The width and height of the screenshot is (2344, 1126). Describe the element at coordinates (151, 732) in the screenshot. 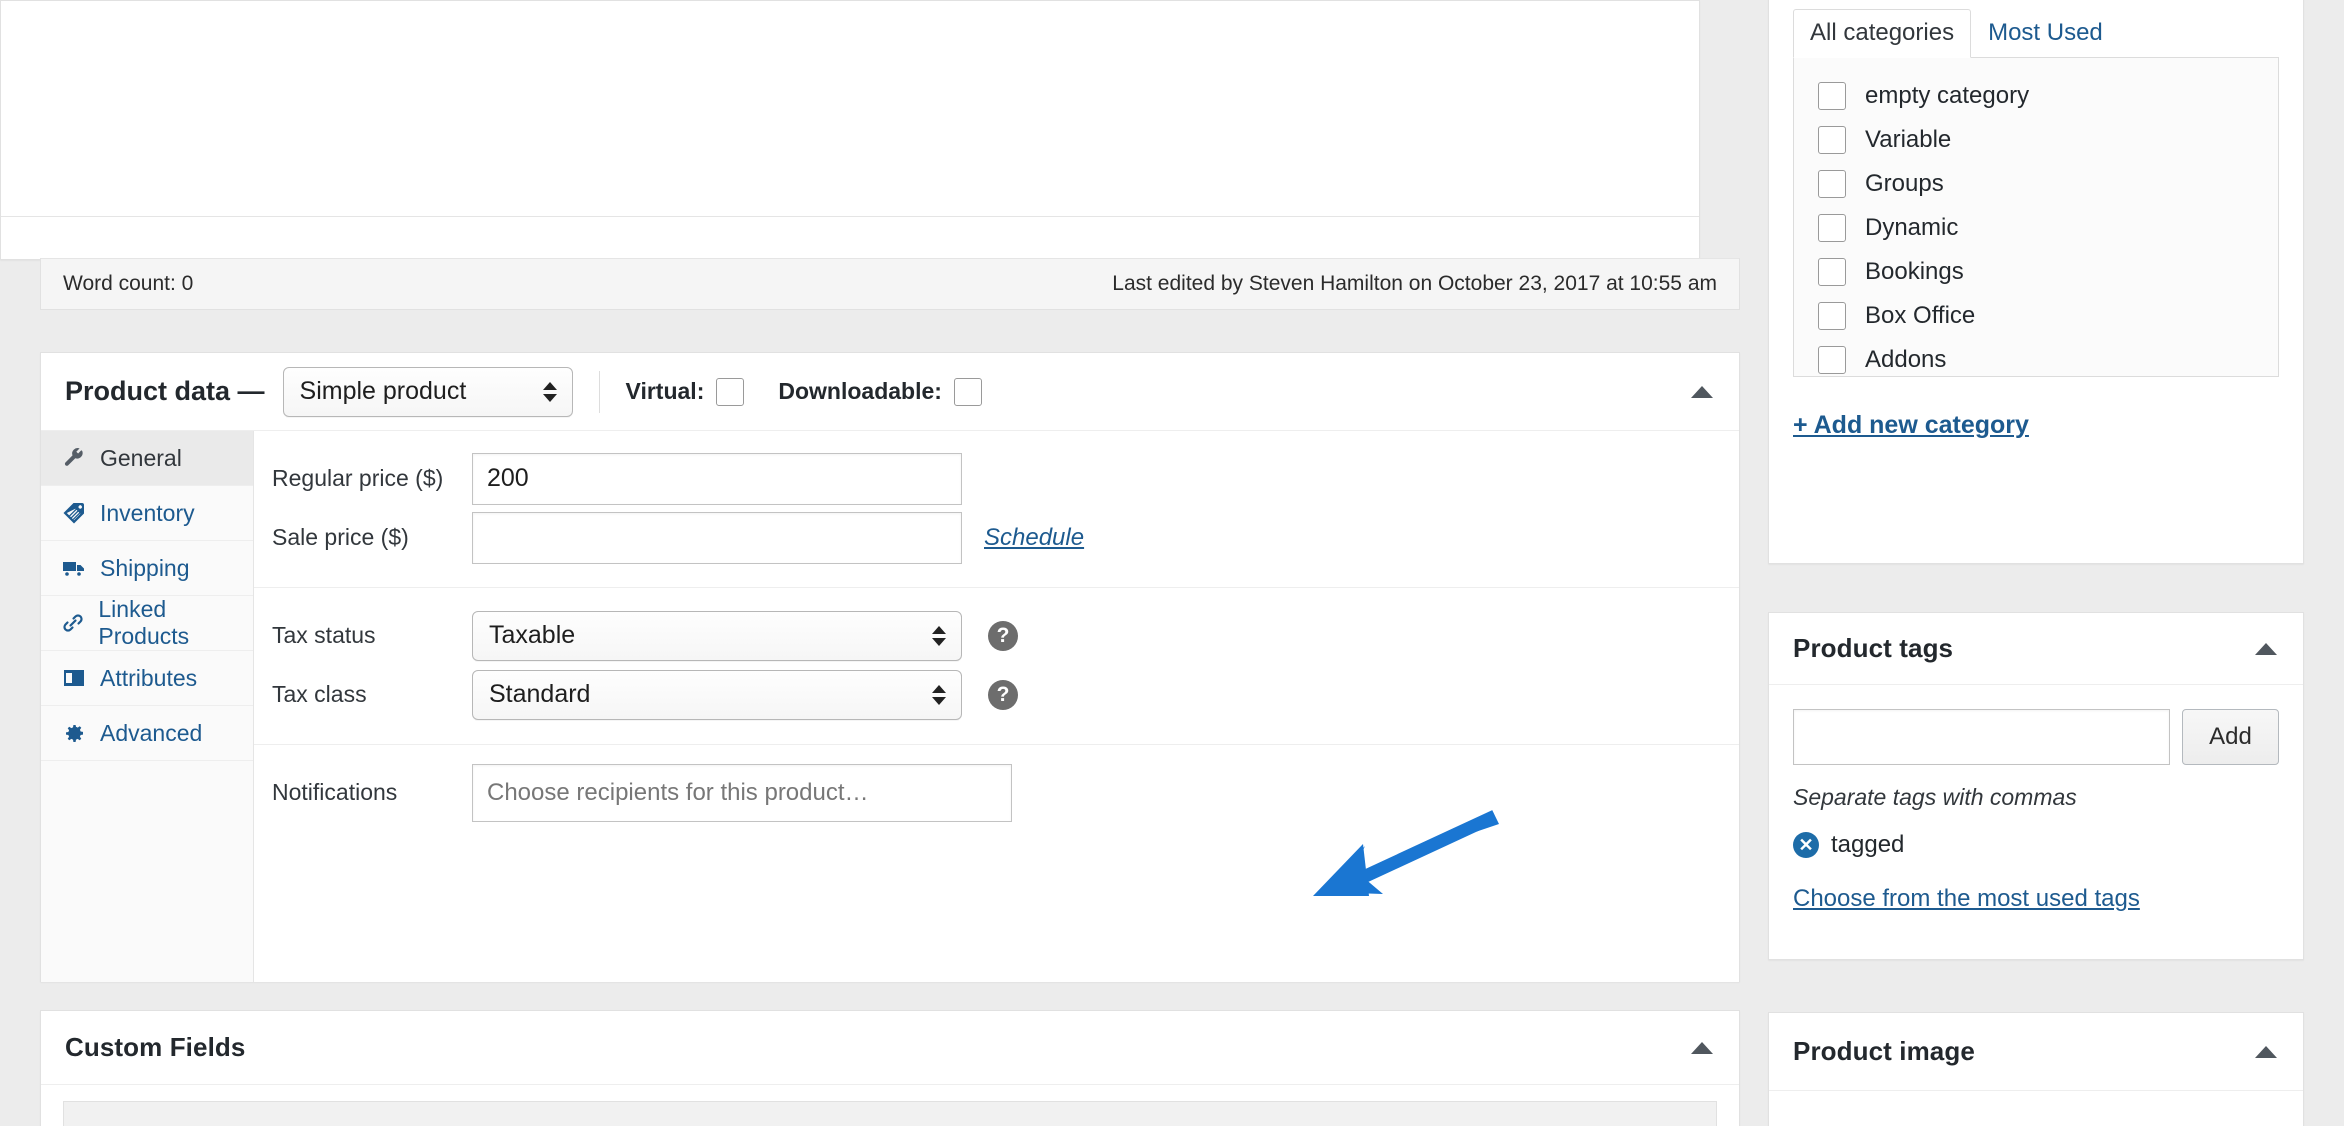

I see `tab-advanced-label: Advanced` at that location.